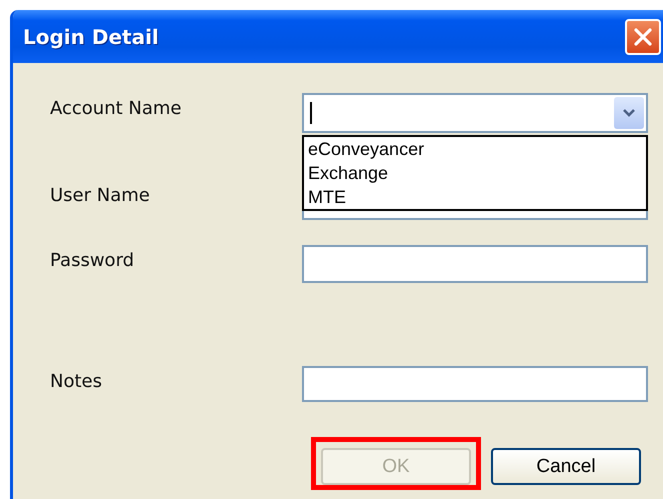  What do you see at coordinates (566, 466) in the screenshot?
I see `dialog-button: Cancel` at bounding box center [566, 466].